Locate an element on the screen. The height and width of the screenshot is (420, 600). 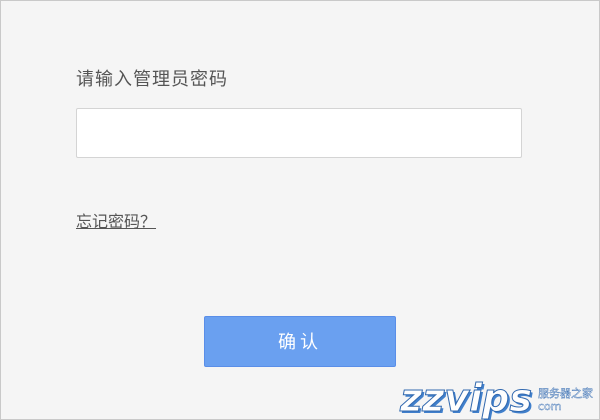
password-prompt-label: 请输入管理员密码 is located at coordinates (152, 79).